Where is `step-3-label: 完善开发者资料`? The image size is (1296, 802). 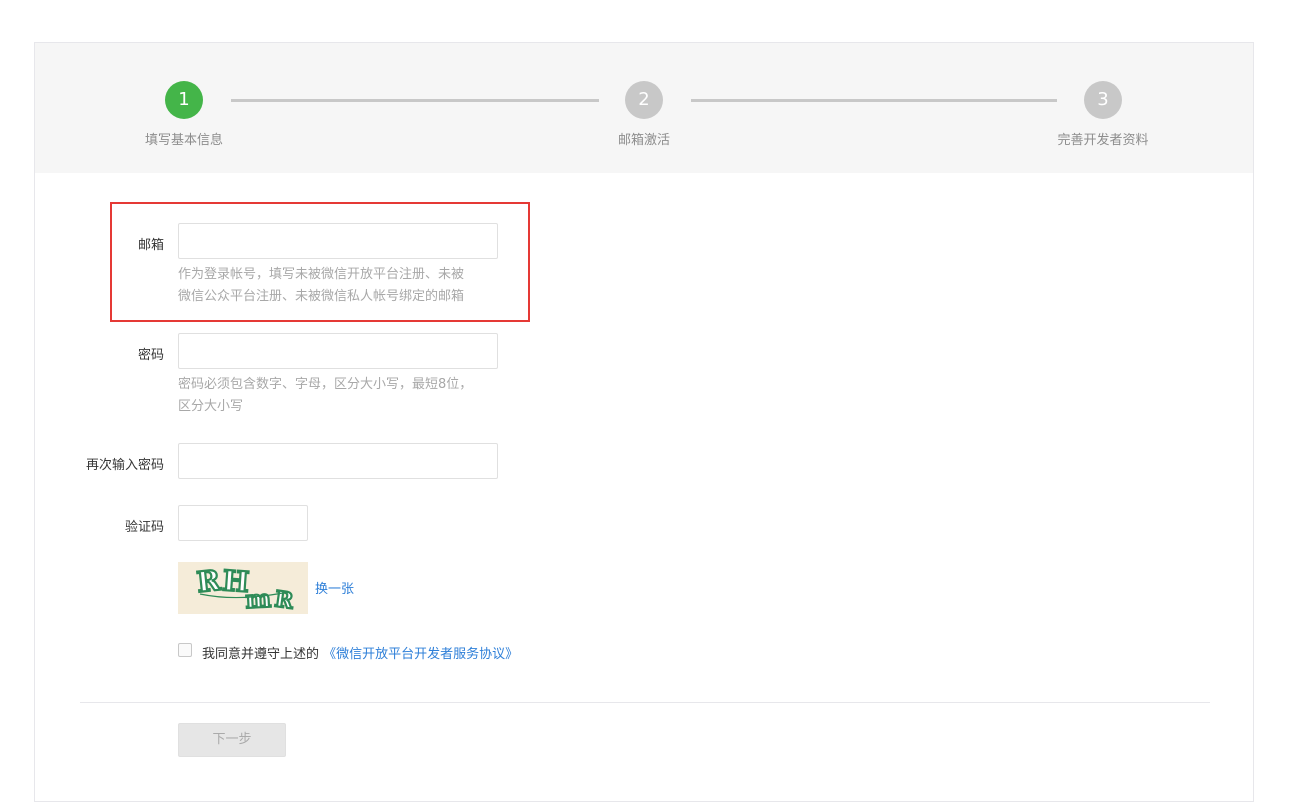 step-3-label: 完善开发者资料 is located at coordinates (1103, 140).